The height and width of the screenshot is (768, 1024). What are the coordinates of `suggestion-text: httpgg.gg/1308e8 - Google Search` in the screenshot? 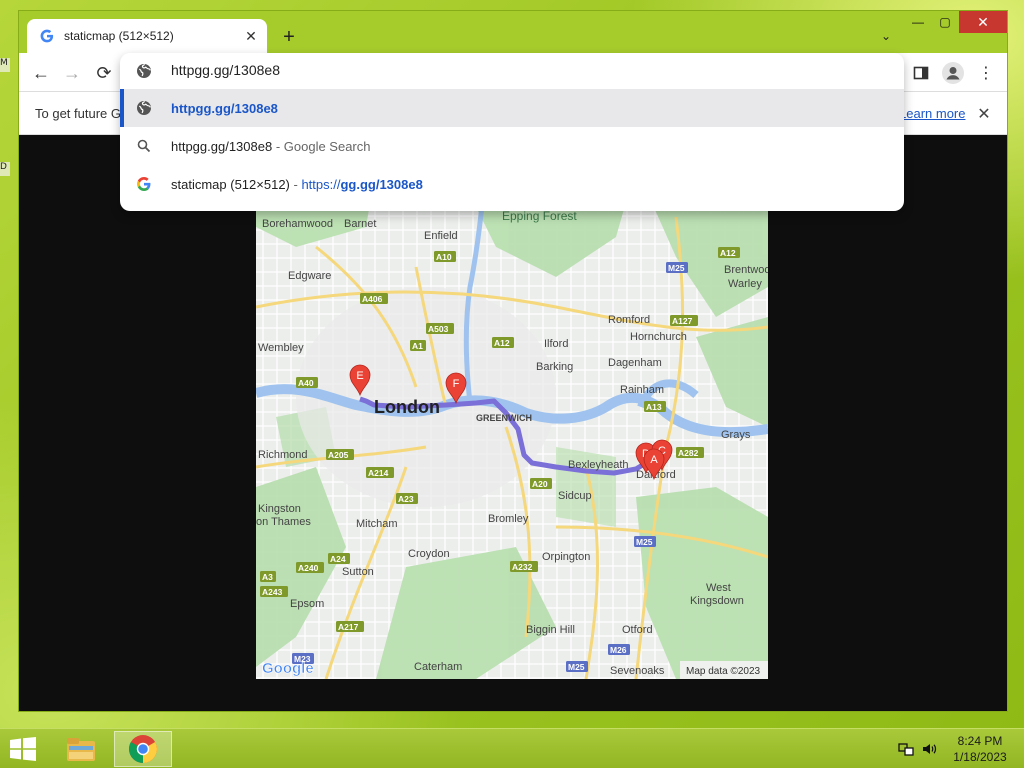 It's located at (271, 146).